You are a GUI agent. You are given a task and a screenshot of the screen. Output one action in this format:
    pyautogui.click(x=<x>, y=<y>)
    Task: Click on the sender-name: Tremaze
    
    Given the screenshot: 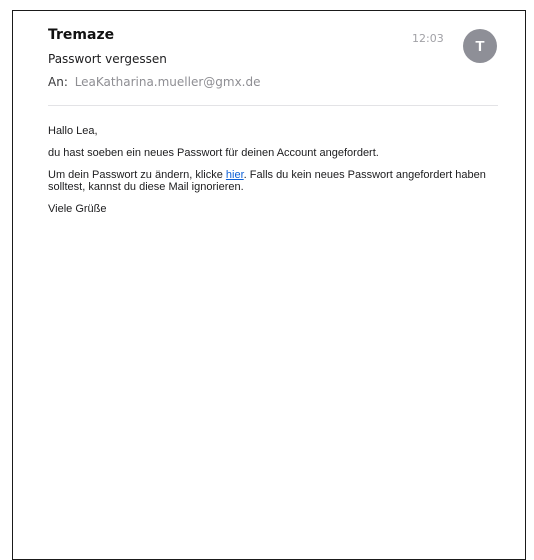 What is the action you would take?
    pyautogui.click(x=81, y=35)
    